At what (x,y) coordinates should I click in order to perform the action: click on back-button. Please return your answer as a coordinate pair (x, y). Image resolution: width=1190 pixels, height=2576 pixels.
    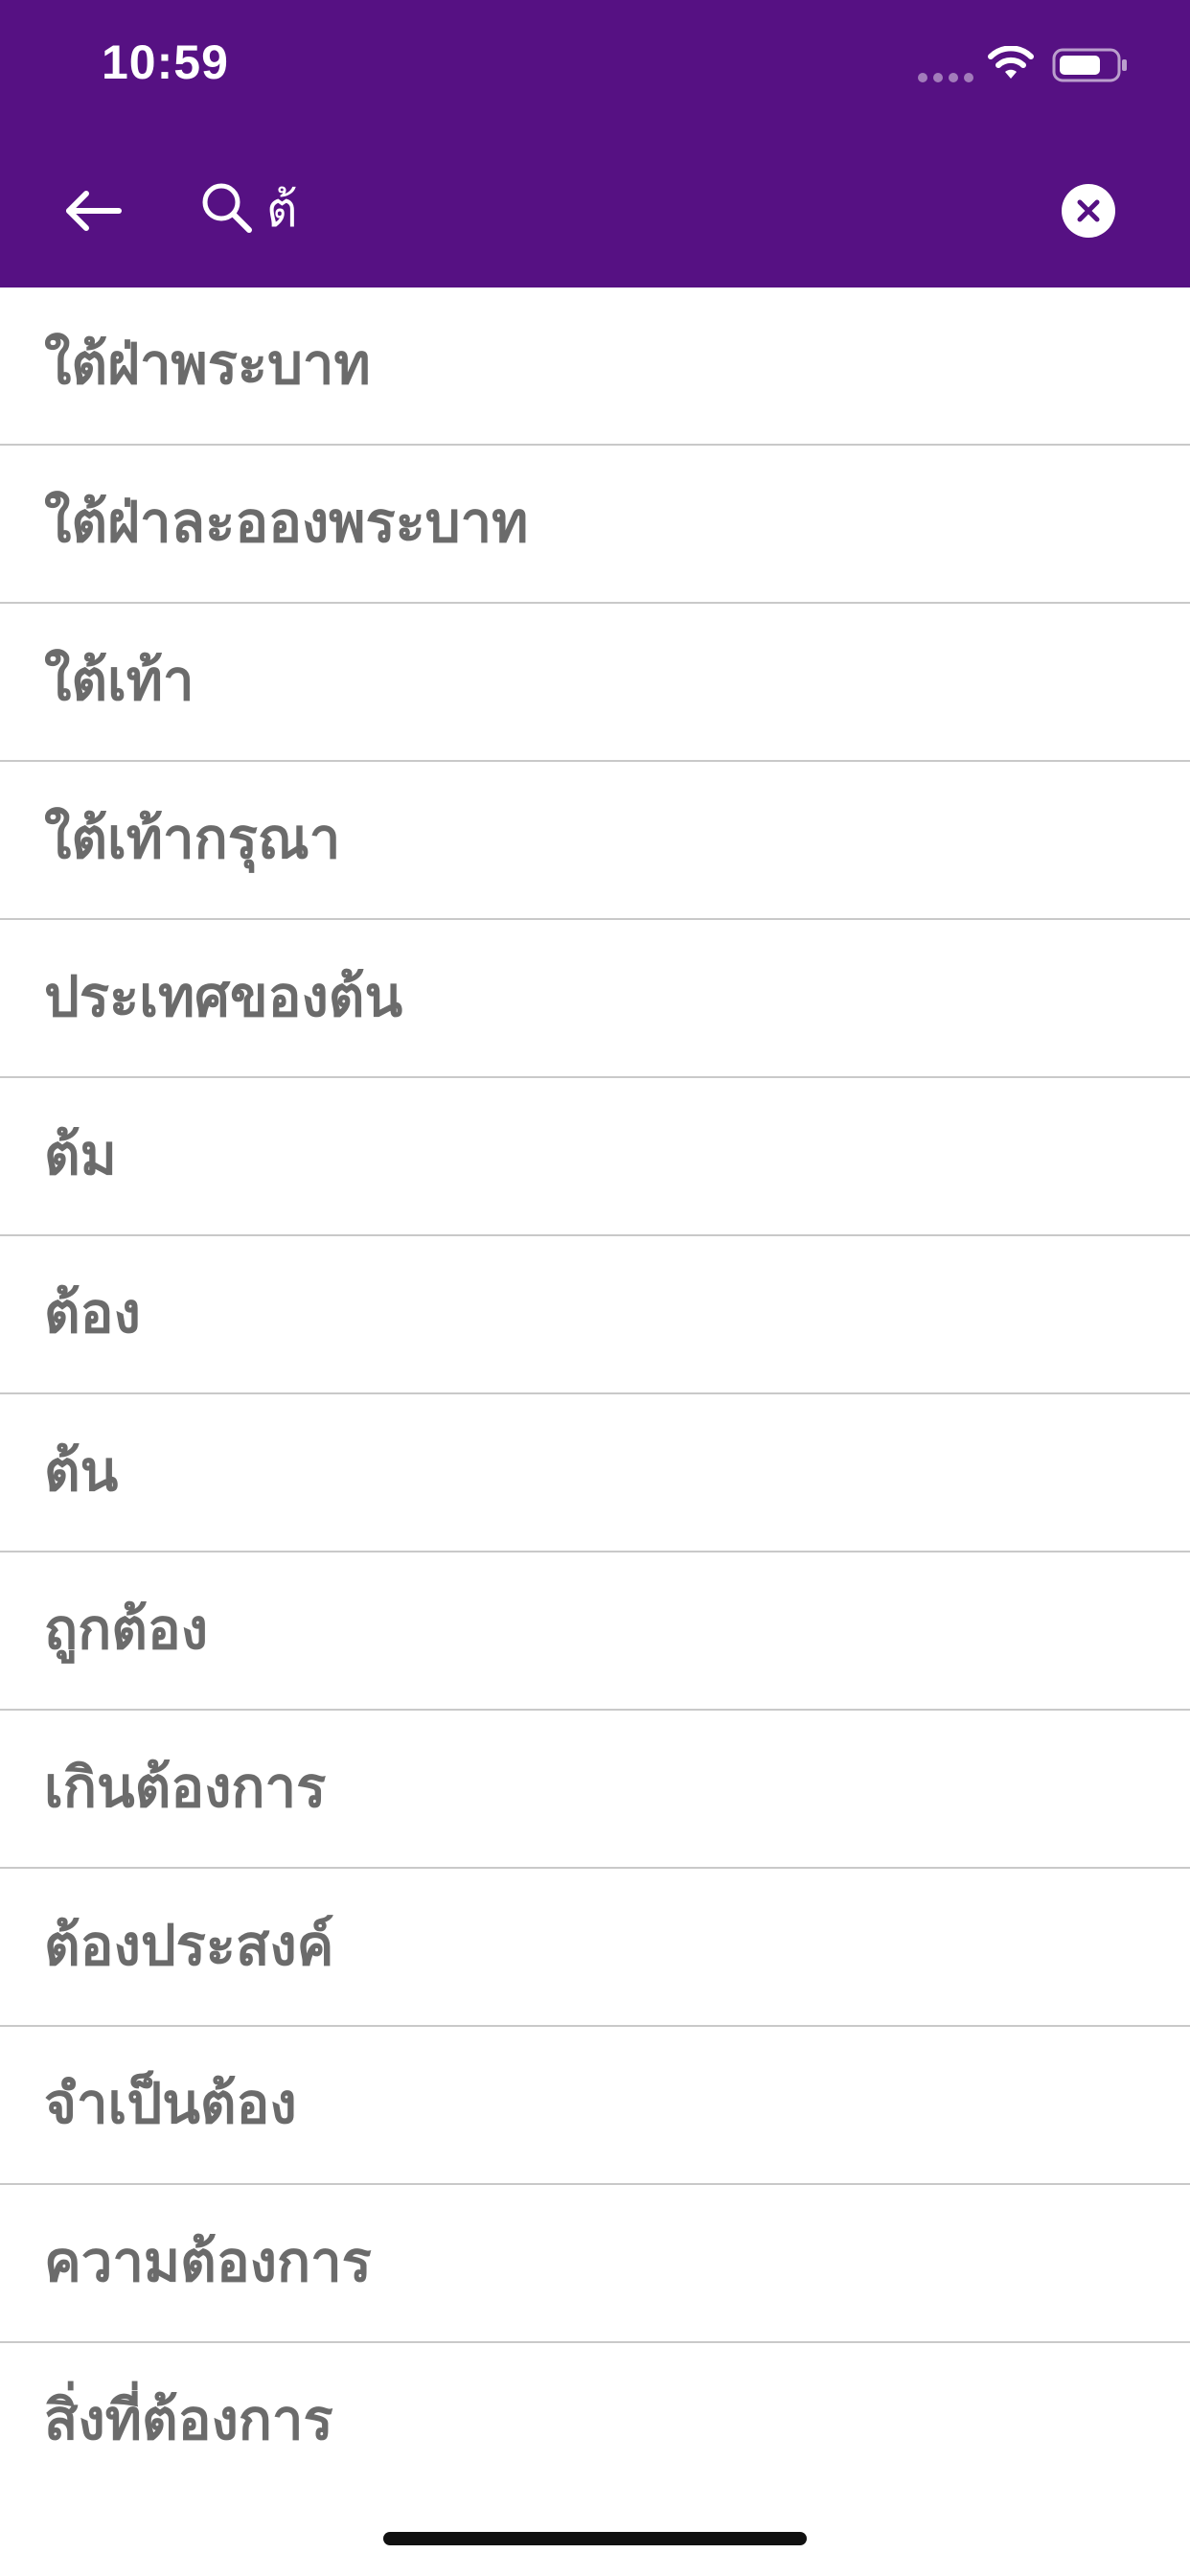
    Looking at the image, I should click on (92, 210).